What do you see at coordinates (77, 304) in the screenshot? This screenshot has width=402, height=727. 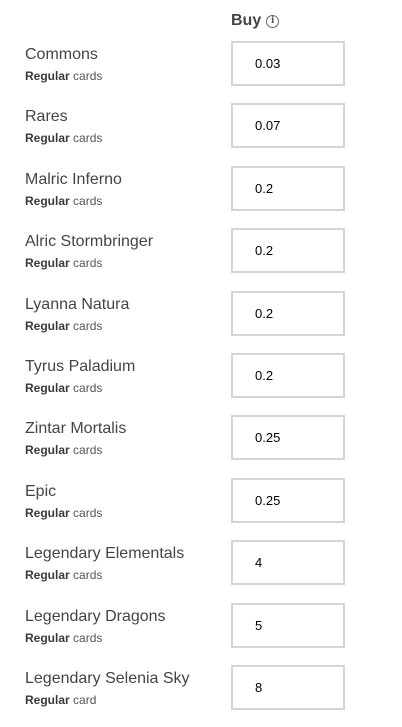 I see `card-name: Lyanna Natura` at bounding box center [77, 304].